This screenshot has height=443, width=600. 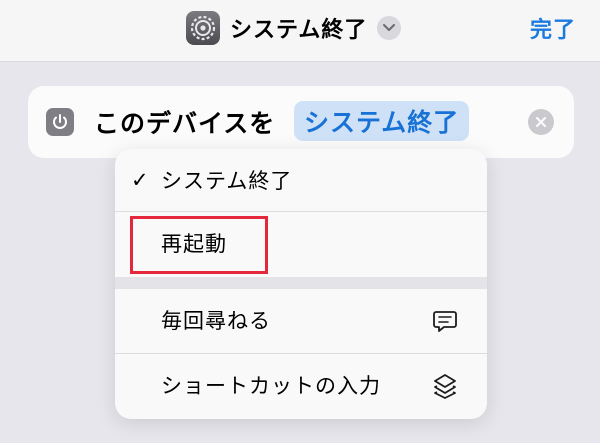 I want to click on nav-title-group: システム終了, so click(x=294, y=28).